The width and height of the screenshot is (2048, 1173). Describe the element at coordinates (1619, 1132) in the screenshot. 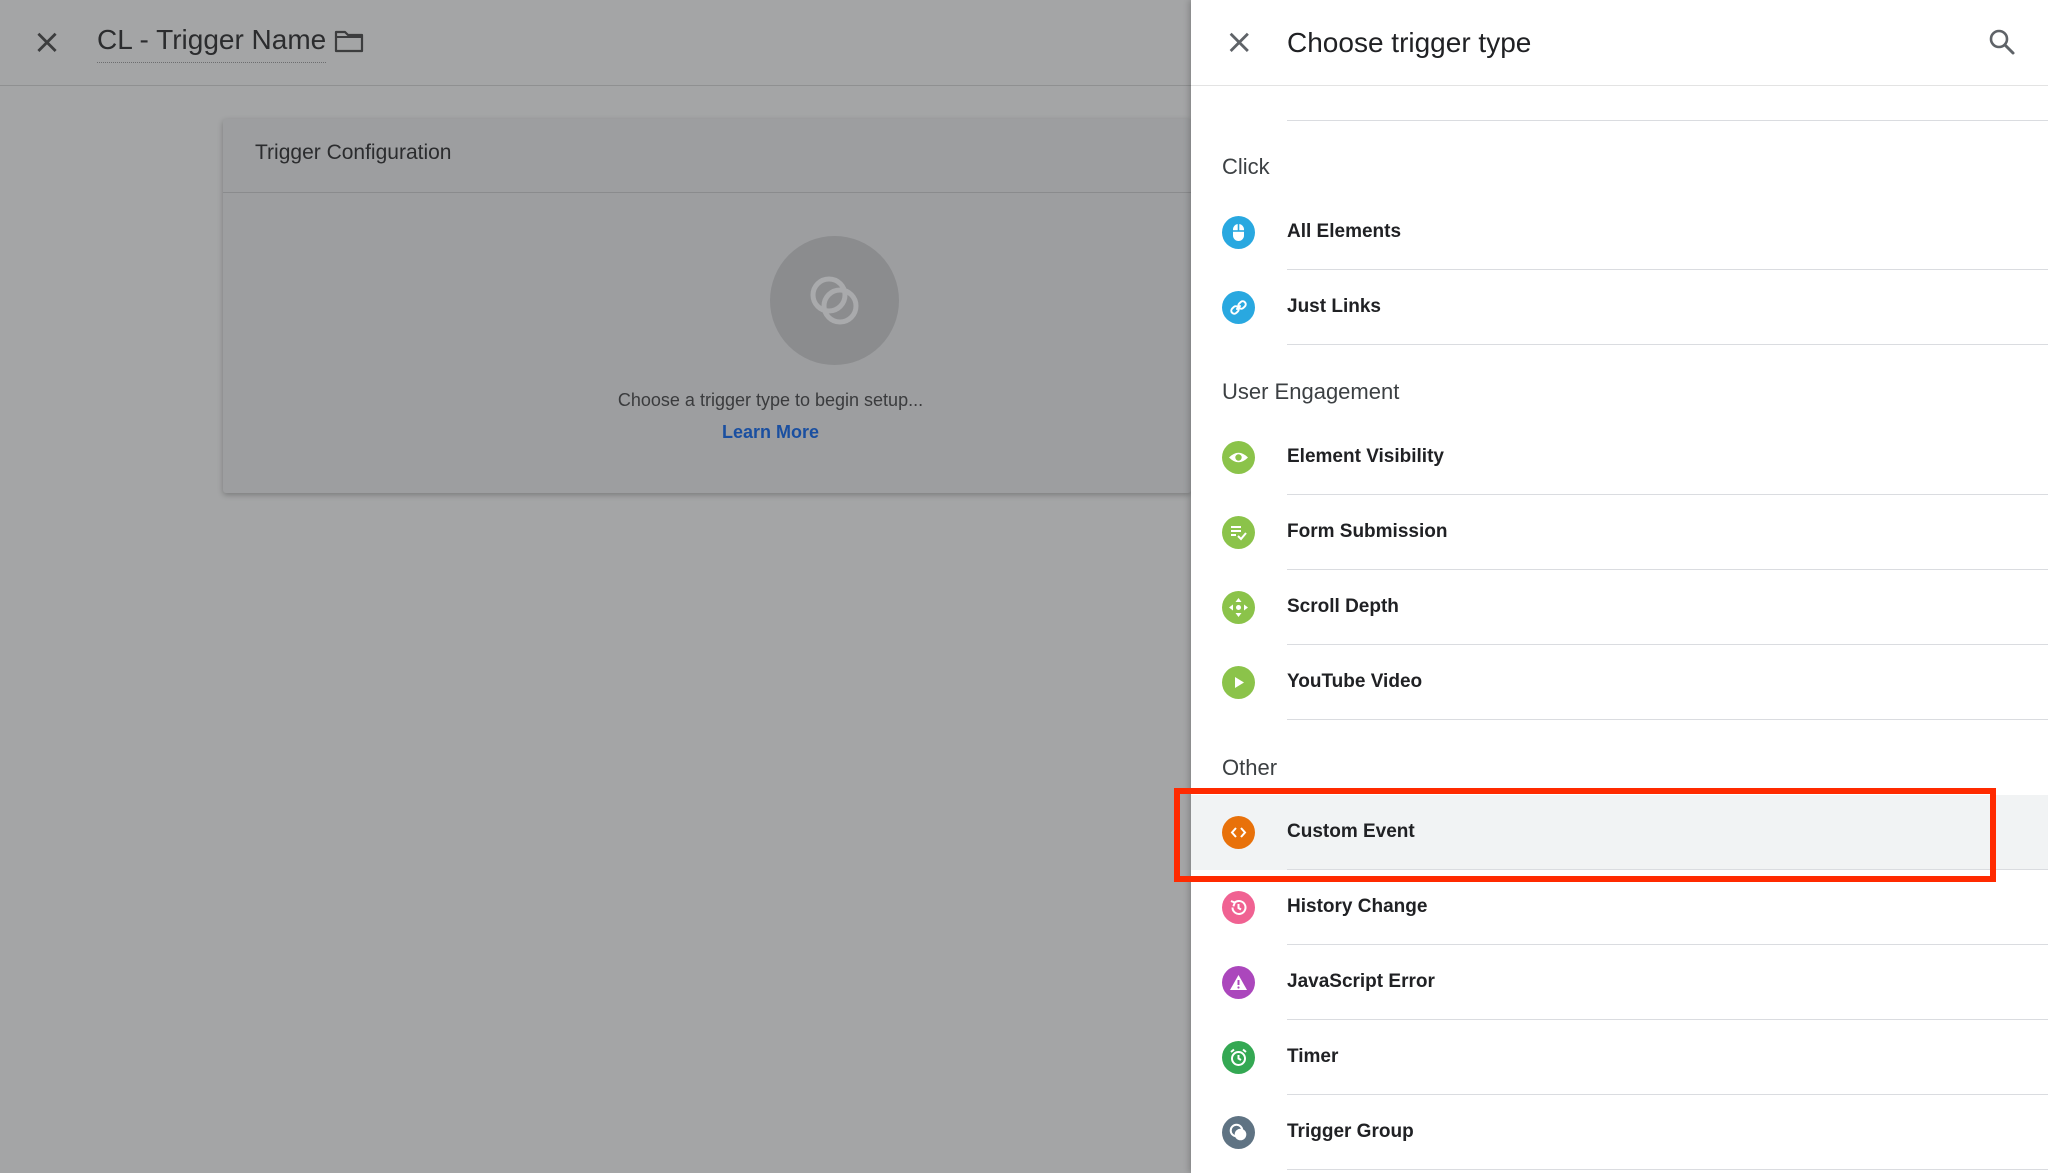

I see `trigger-item-trigger-group: Trigger Group` at that location.